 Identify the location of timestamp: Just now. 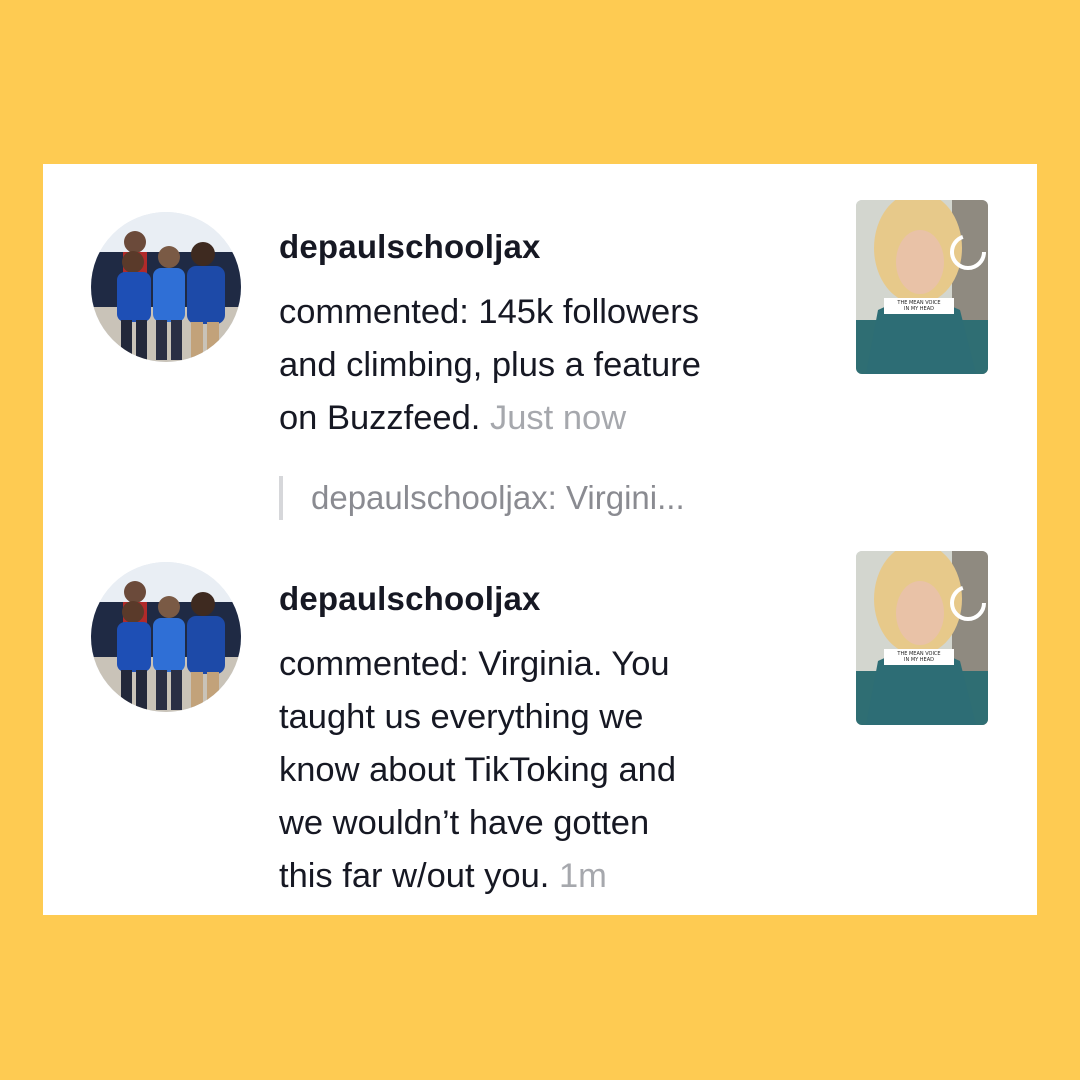
(558, 418).